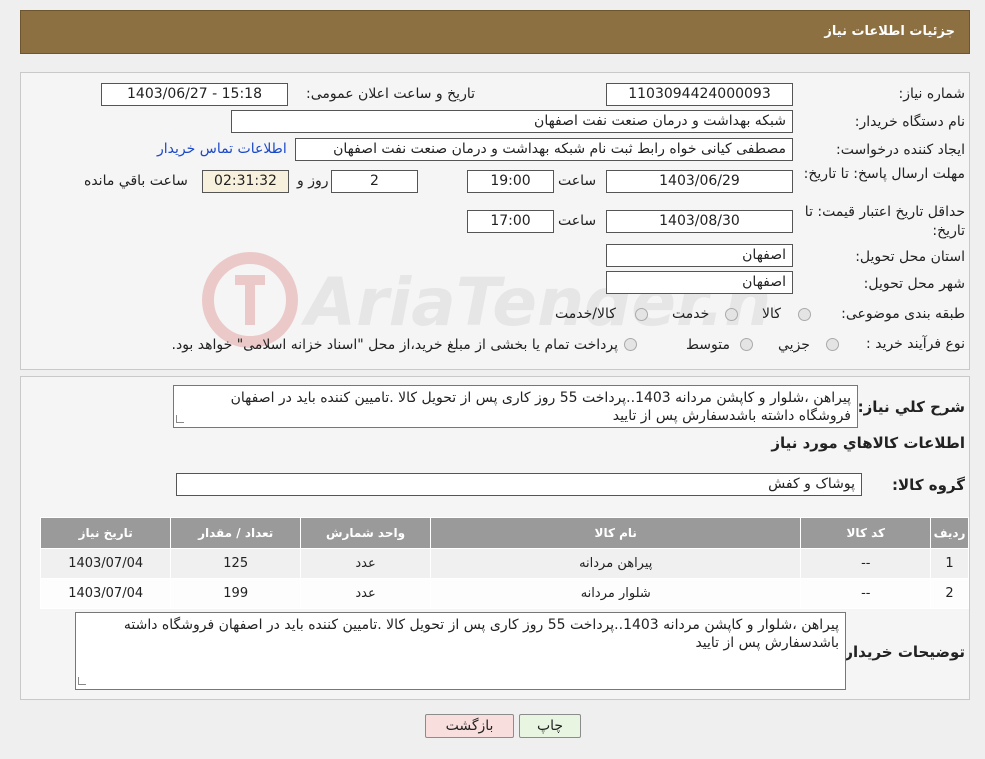  What do you see at coordinates (550, 726) in the screenshot?
I see `print-button: چاپ` at bounding box center [550, 726].